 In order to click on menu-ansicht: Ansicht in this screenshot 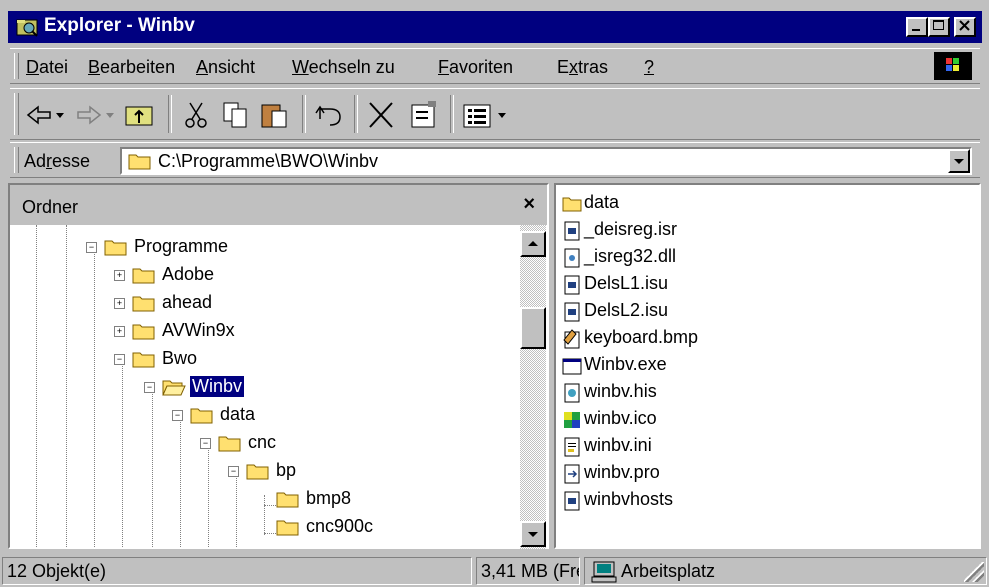, I will do `click(225, 67)`.